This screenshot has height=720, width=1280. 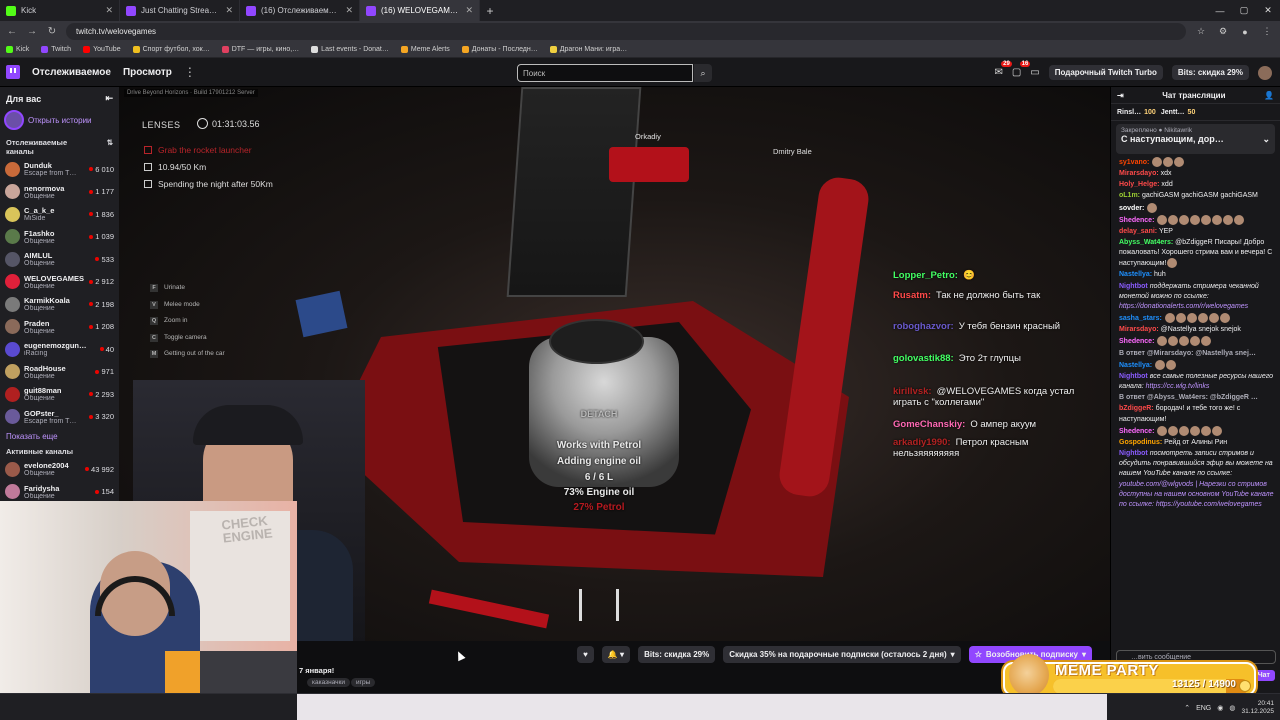 What do you see at coordinates (59, 469) in the screenshot?
I see `sidebar-channel: evelone2004 Общение 43 992` at bounding box center [59, 469].